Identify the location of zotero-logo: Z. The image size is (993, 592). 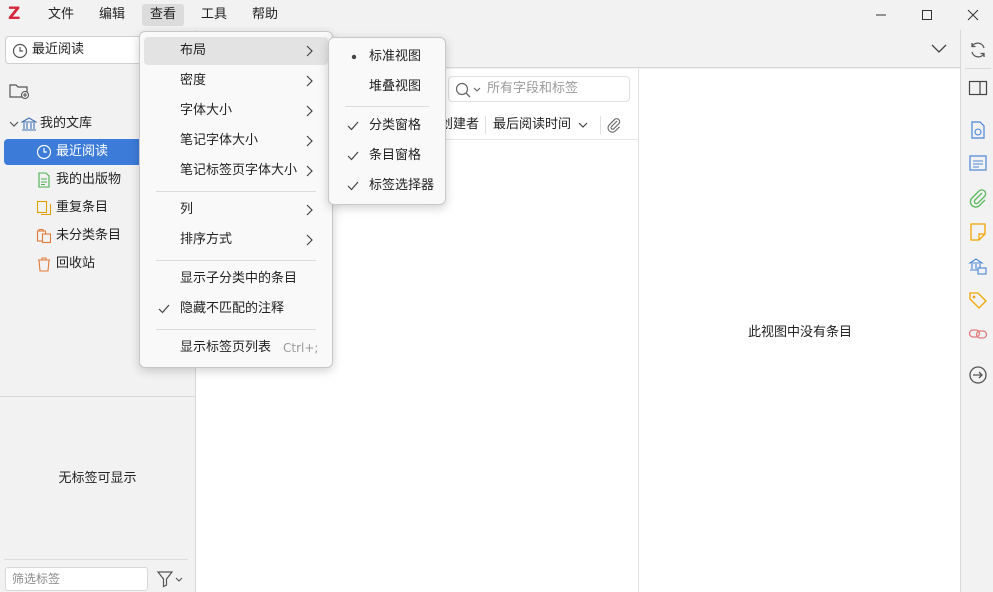
(14, 14).